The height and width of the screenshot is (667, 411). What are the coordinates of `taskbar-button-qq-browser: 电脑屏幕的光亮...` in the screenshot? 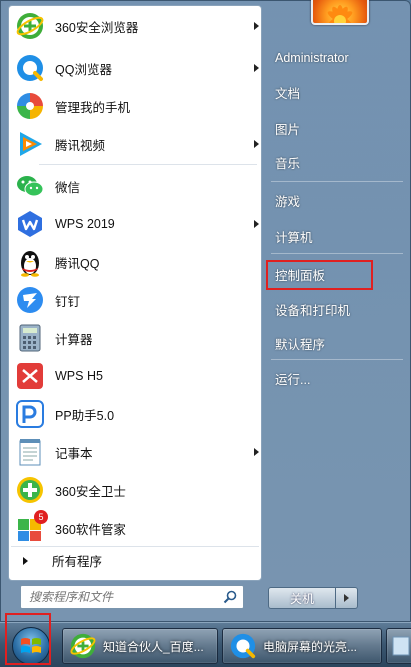 It's located at (302, 646).